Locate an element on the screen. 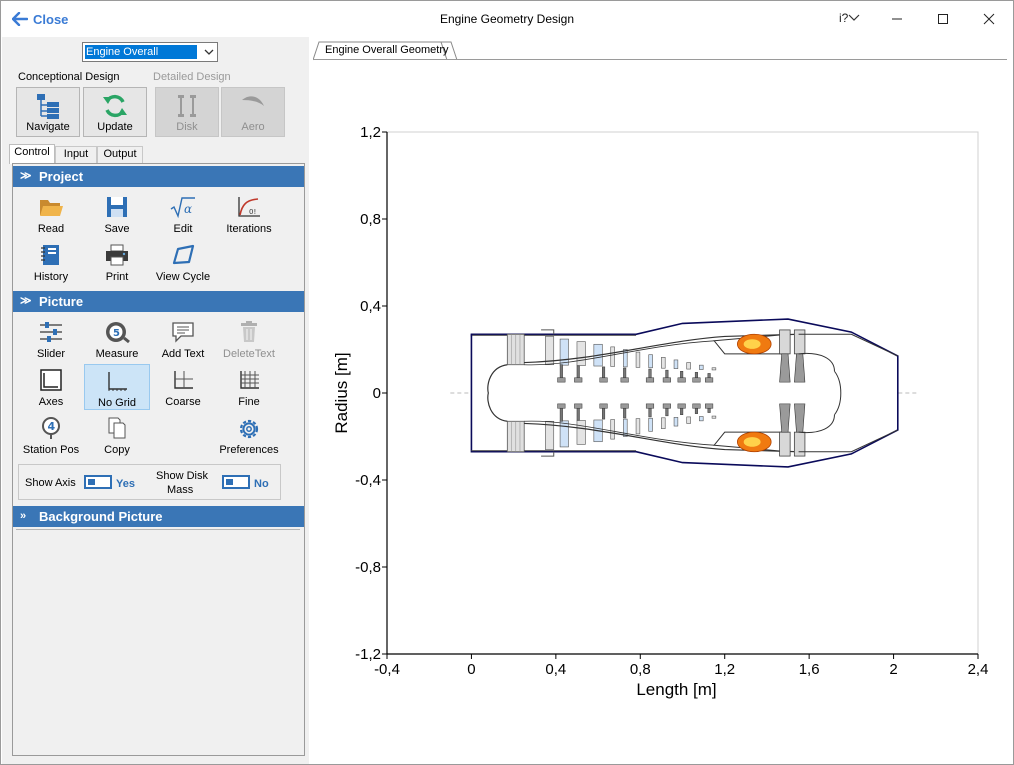 This screenshot has height=765, width=1014. disk-button: Disk is located at coordinates (187, 112).